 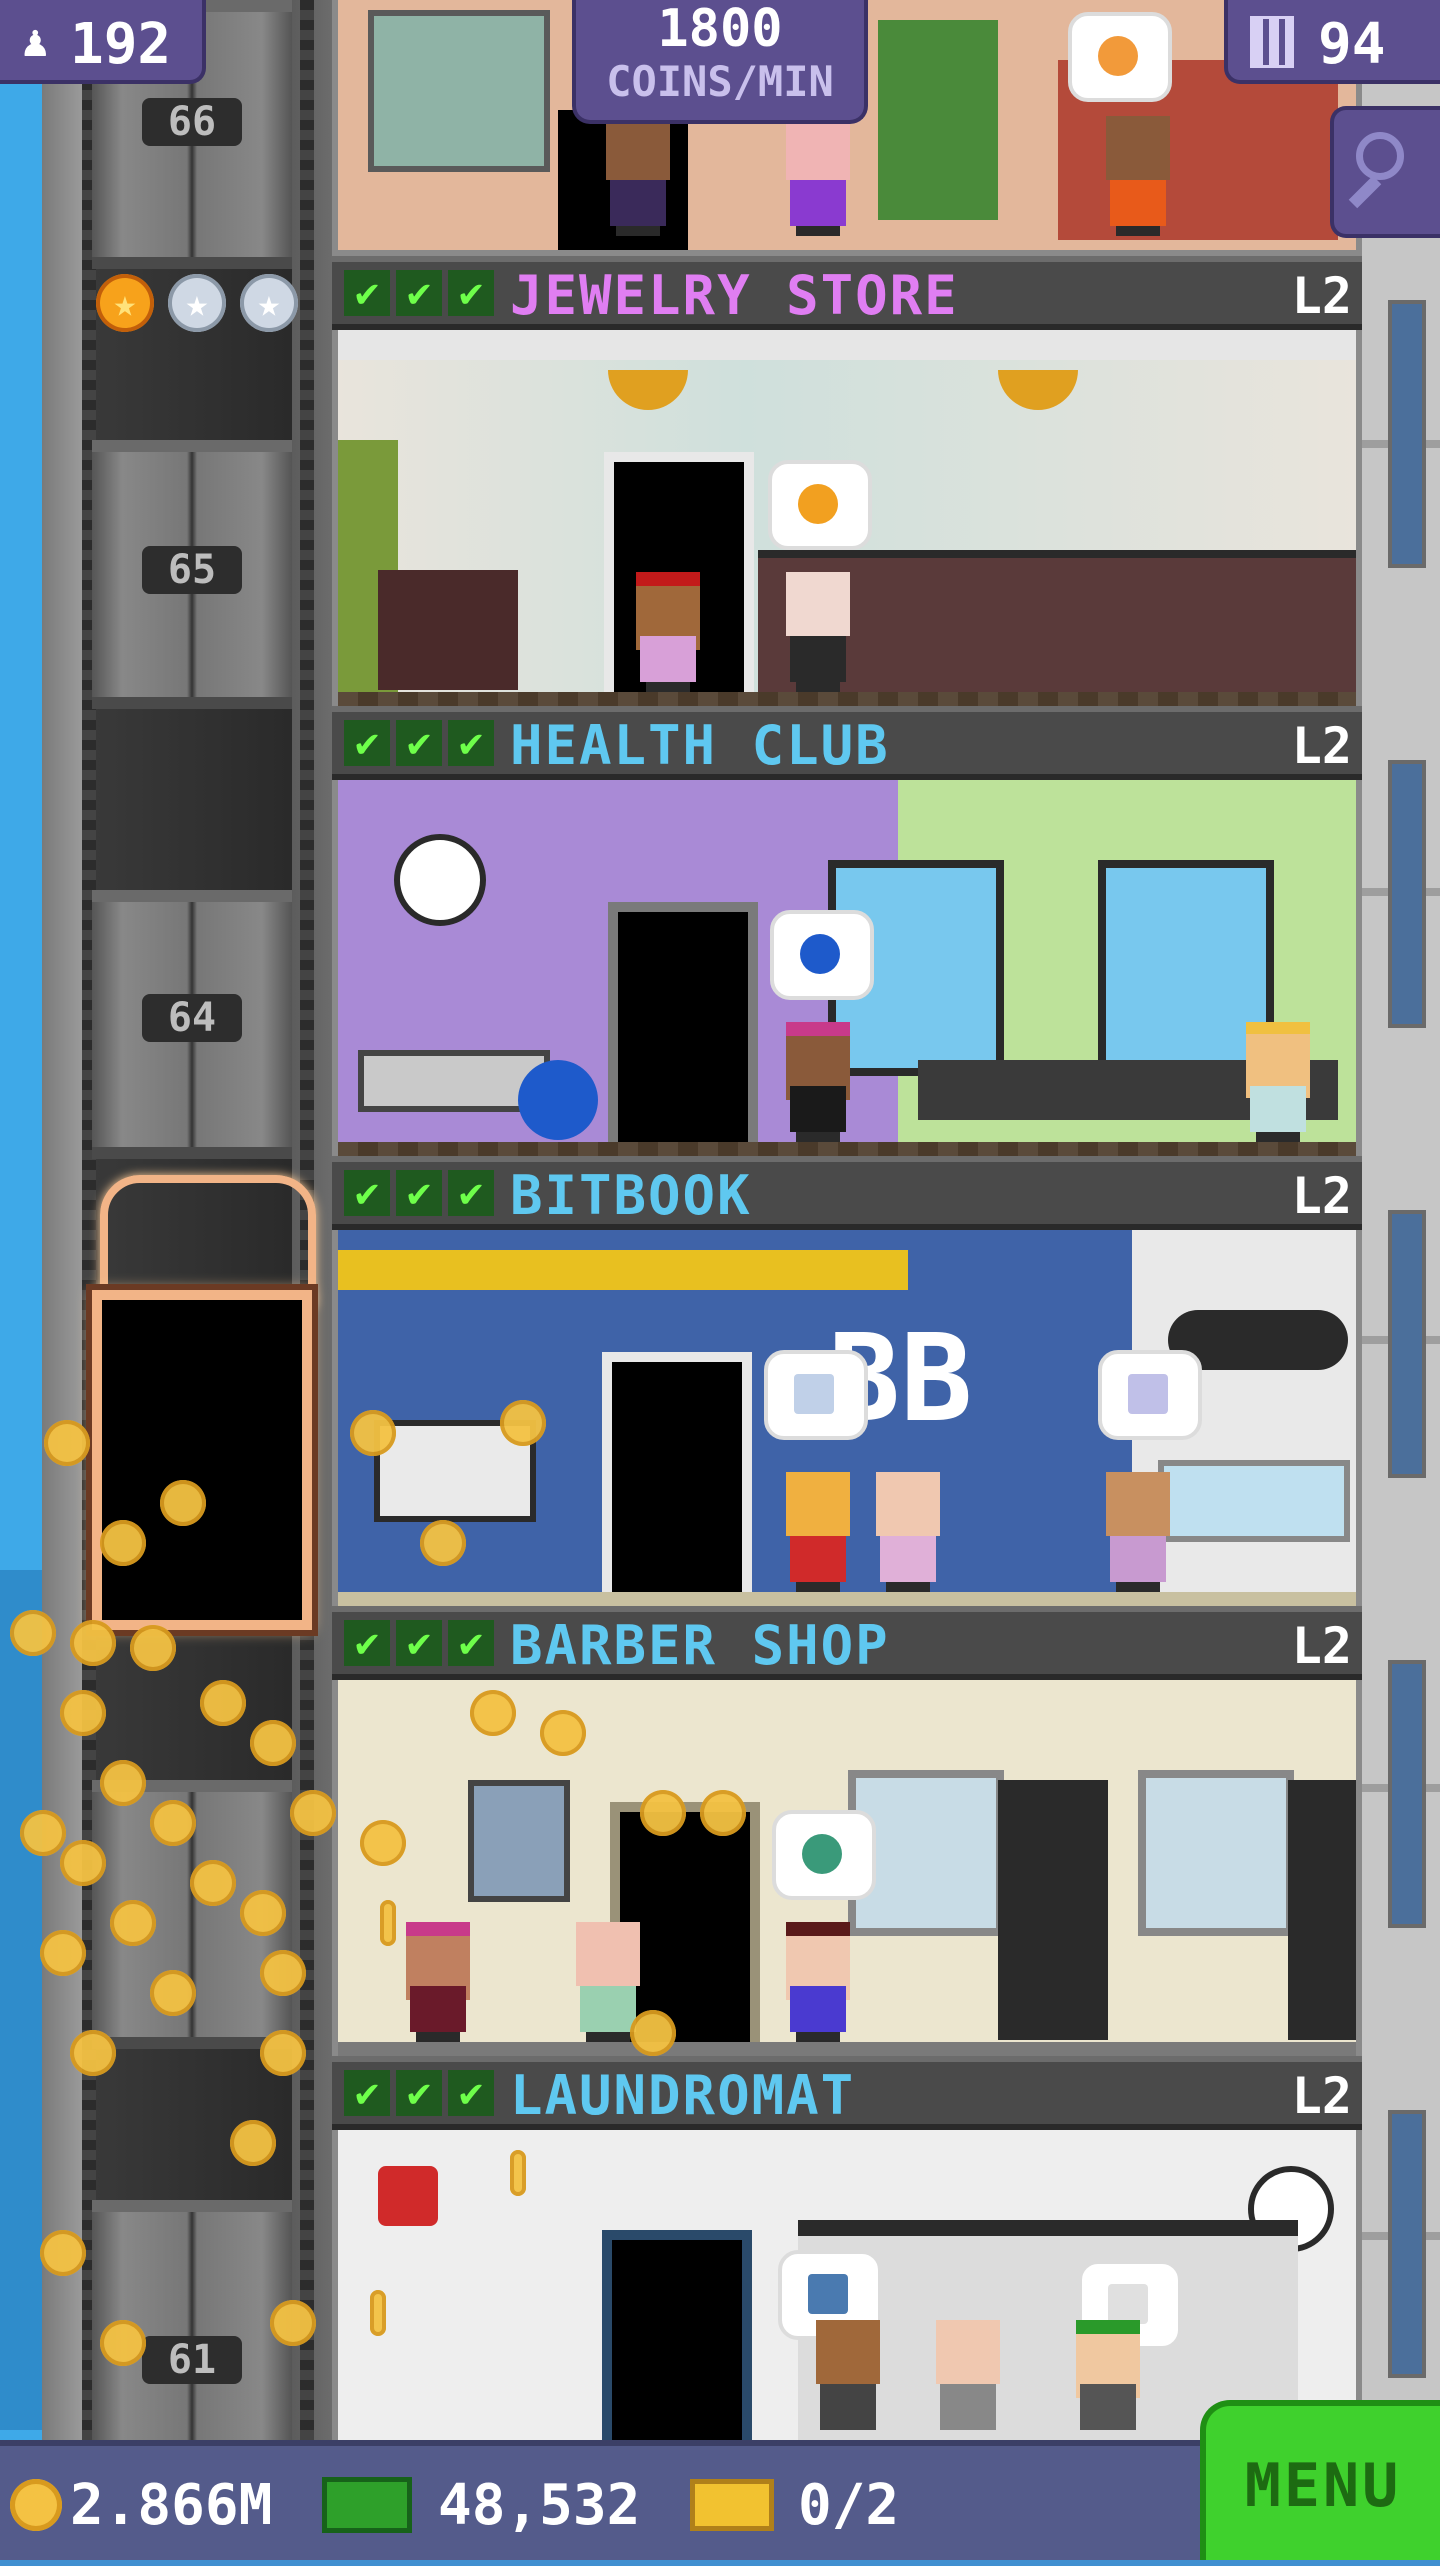 What do you see at coordinates (847, 1193) in the screenshot?
I see `floor-header-bitbook: ✔ ✔ ✔ BITBOOK L2` at bounding box center [847, 1193].